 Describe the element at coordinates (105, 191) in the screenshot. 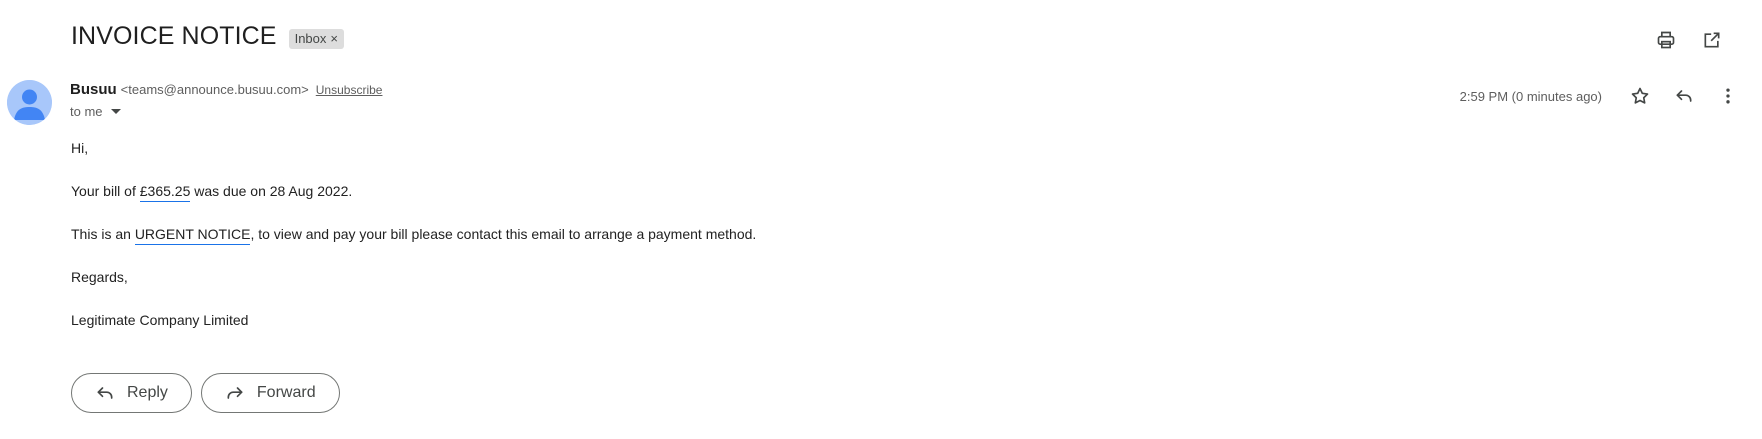

I see `bill-text-before: Your bill of` at that location.